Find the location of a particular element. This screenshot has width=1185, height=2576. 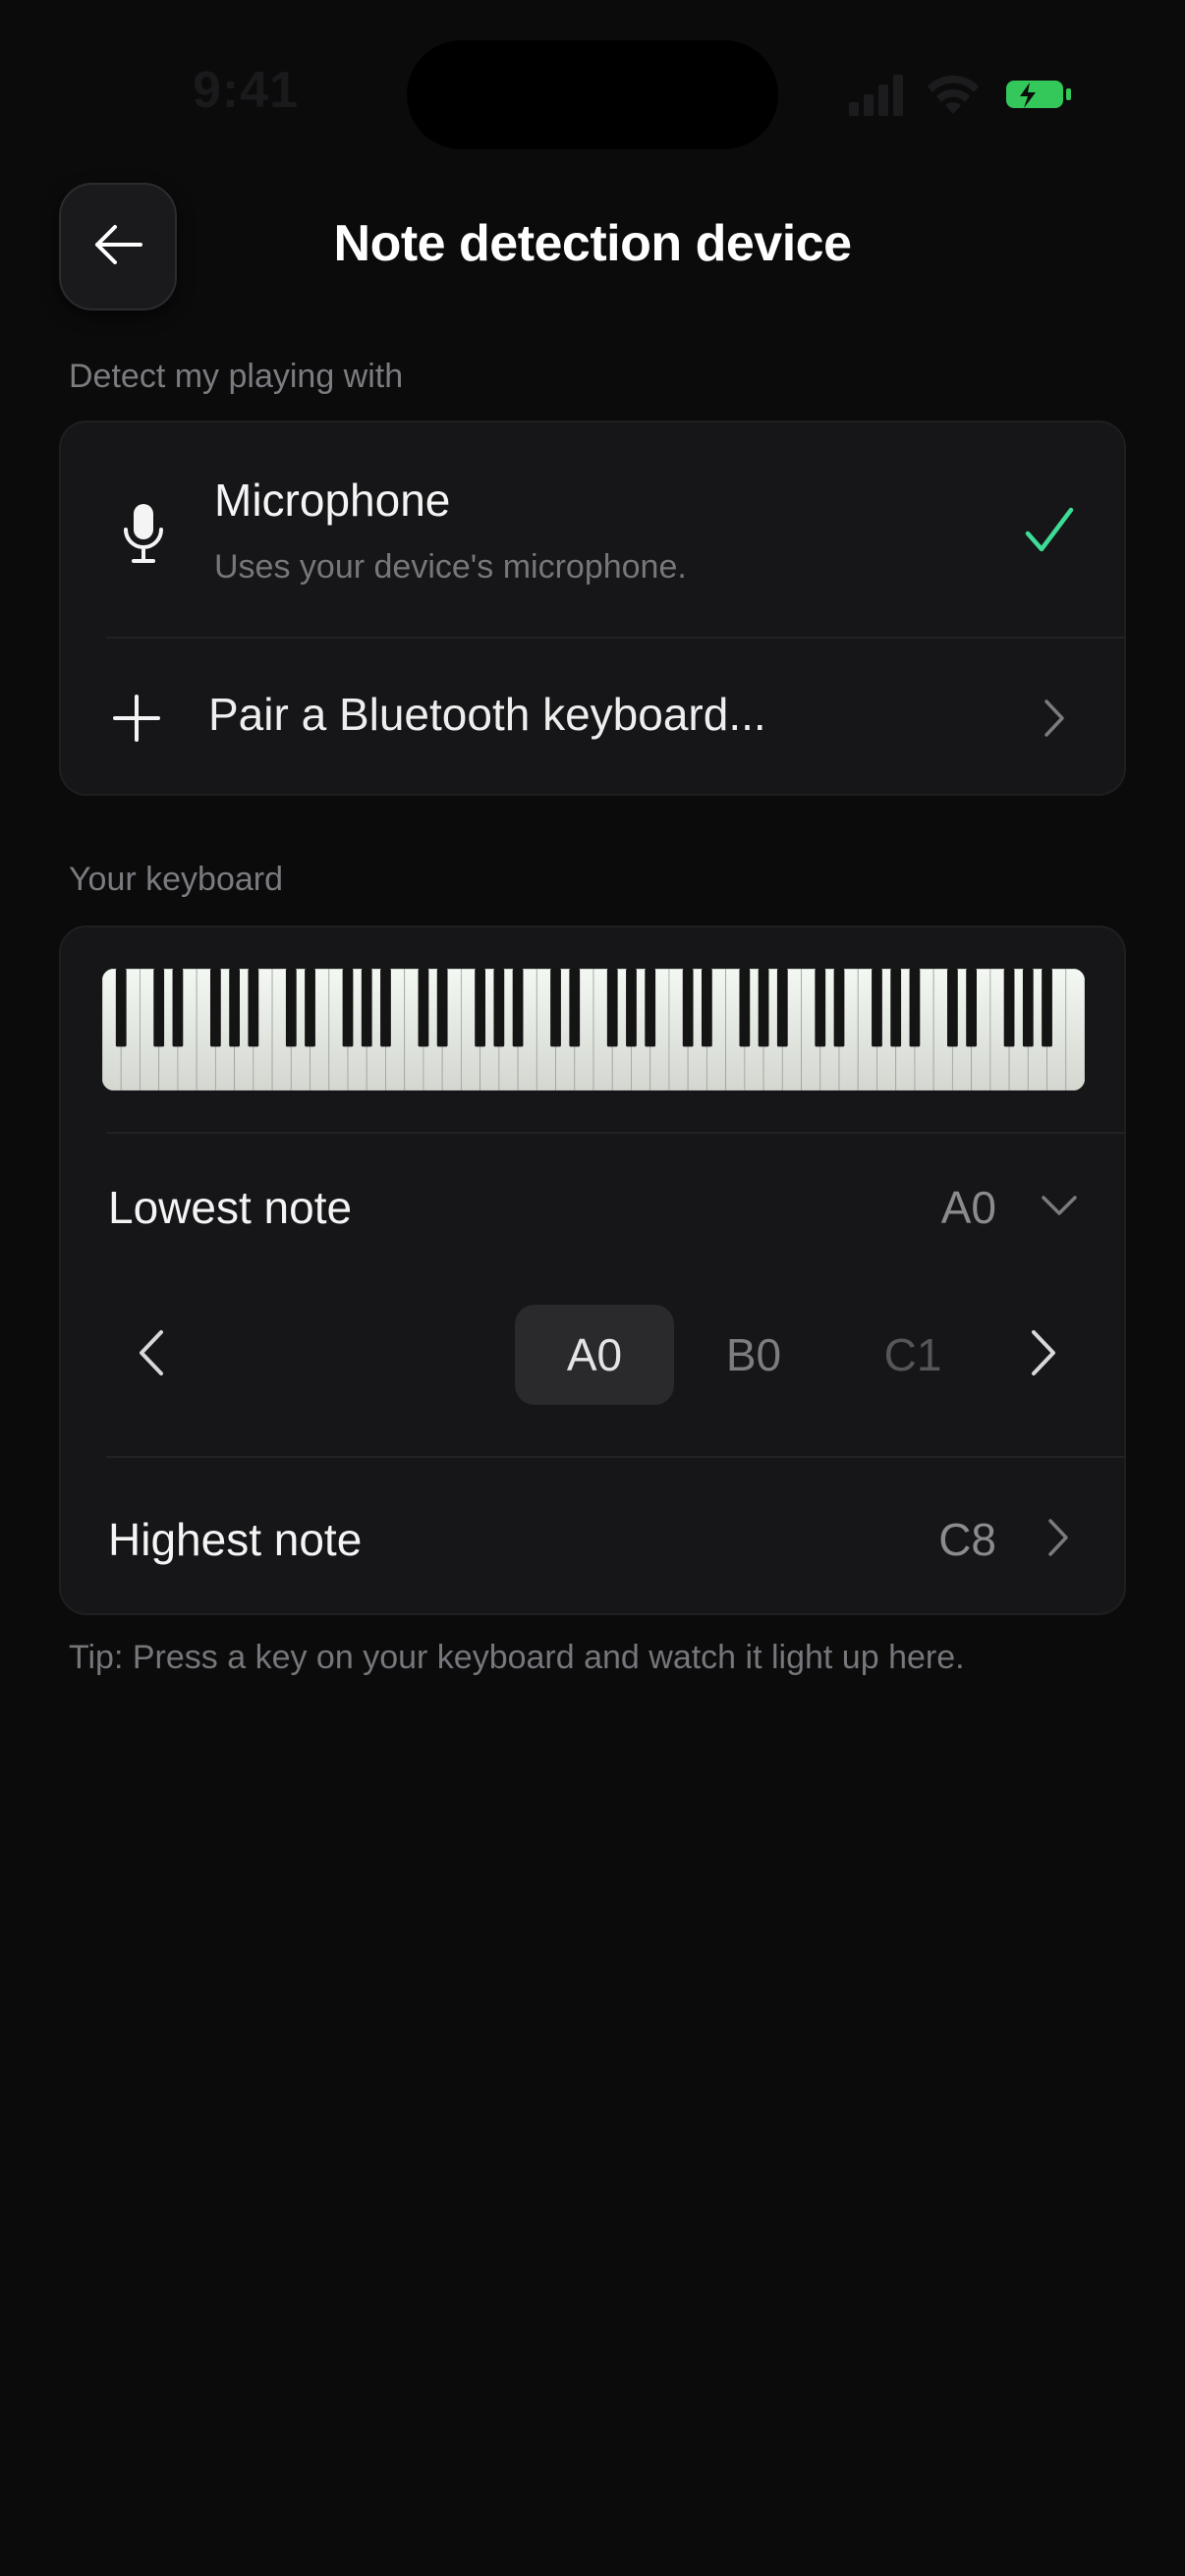

piano-keys is located at coordinates (594, 1030).